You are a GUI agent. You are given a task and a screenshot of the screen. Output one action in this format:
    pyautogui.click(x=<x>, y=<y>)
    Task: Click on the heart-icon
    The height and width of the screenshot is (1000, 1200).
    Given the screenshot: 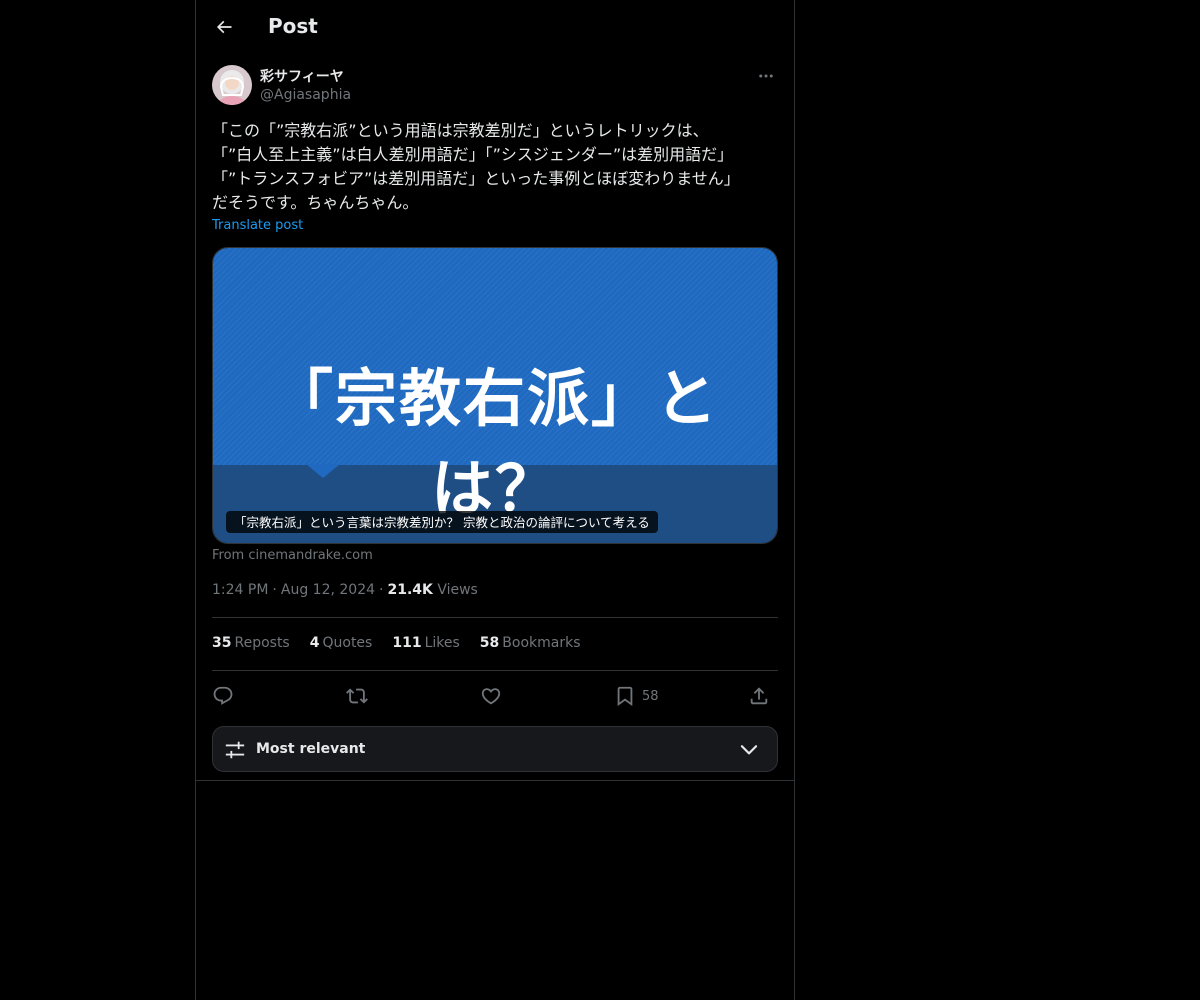 What is the action you would take?
    pyautogui.click(x=491, y=696)
    